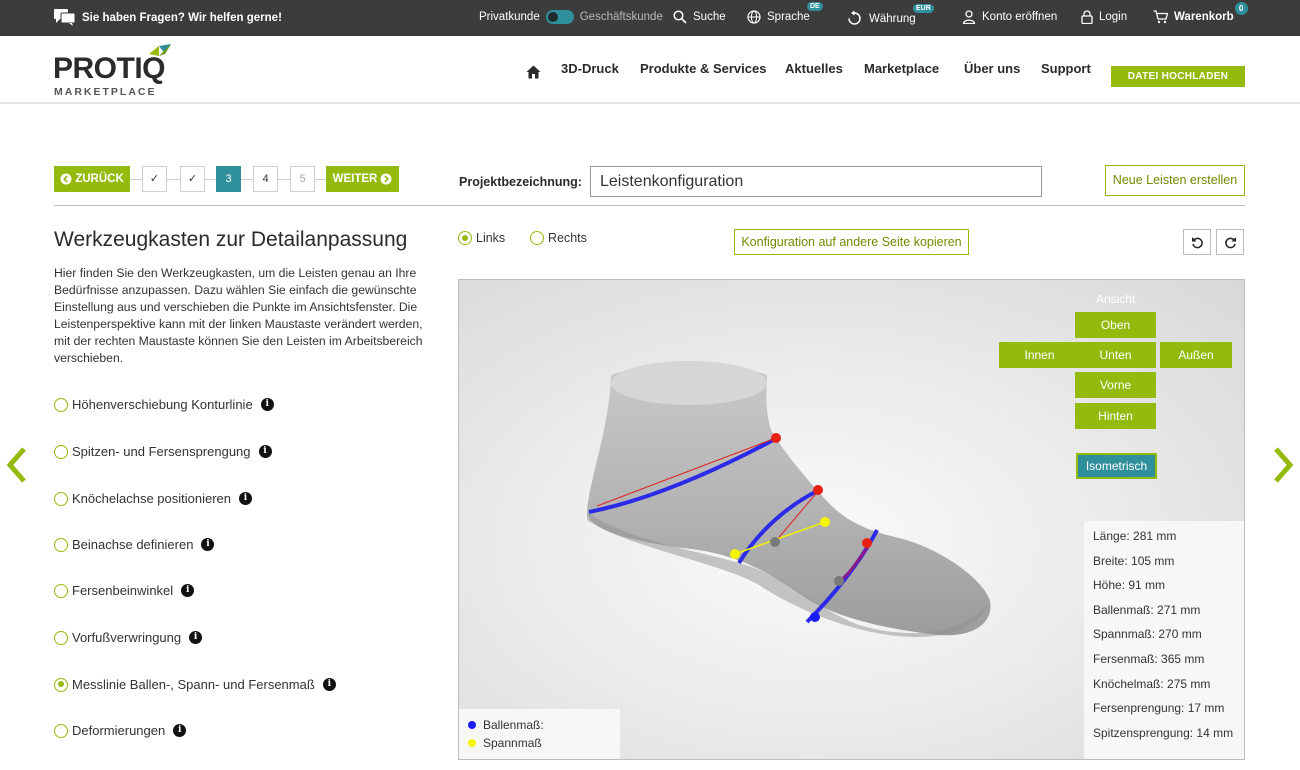 This screenshot has width=1300, height=770. I want to click on view-inside-button: Innen, so click(1039, 355).